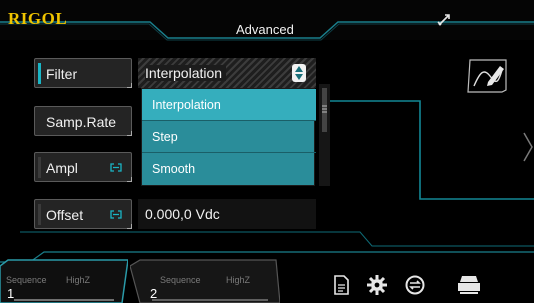  I want to click on param-label-text: Offset, so click(65, 215).